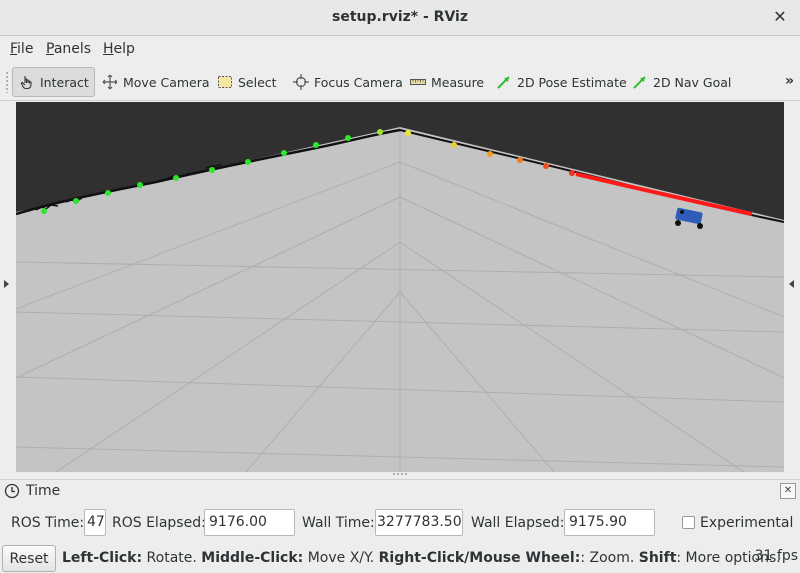 This screenshot has height=573, width=800. What do you see at coordinates (609, 558) in the screenshot?
I see `hint-part: : Zoom.` at bounding box center [609, 558].